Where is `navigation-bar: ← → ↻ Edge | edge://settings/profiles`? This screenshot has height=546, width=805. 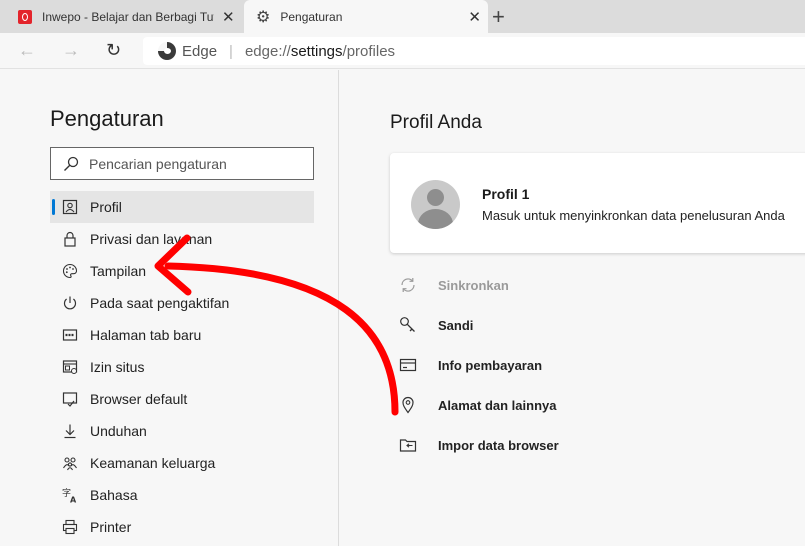 navigation-bar: ← → ↻ Edge | edge://settings/profiles is located at coordinates (402, 51).